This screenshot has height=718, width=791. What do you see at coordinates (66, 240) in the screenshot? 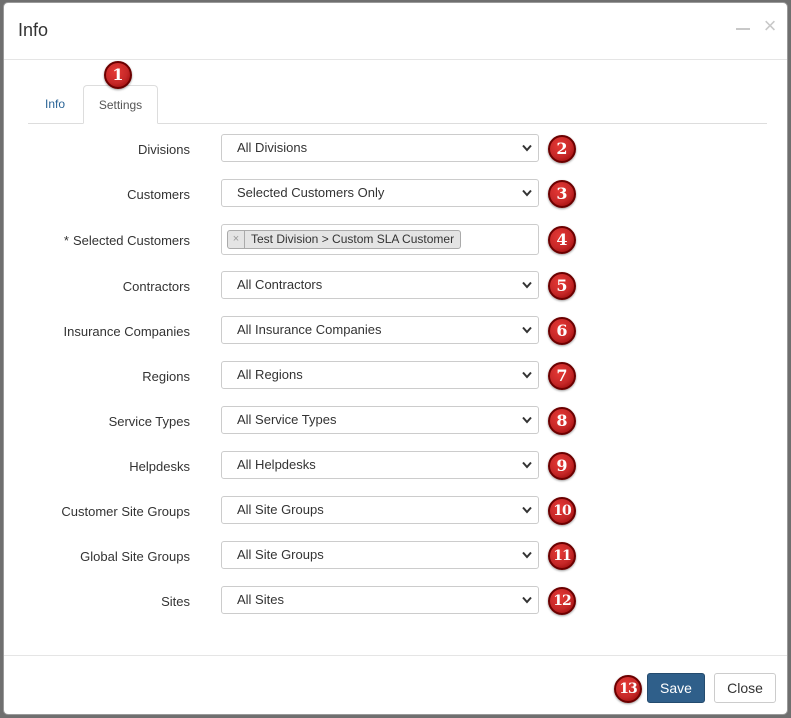
I see `required-mark: *` at bounding box center [66, 240].